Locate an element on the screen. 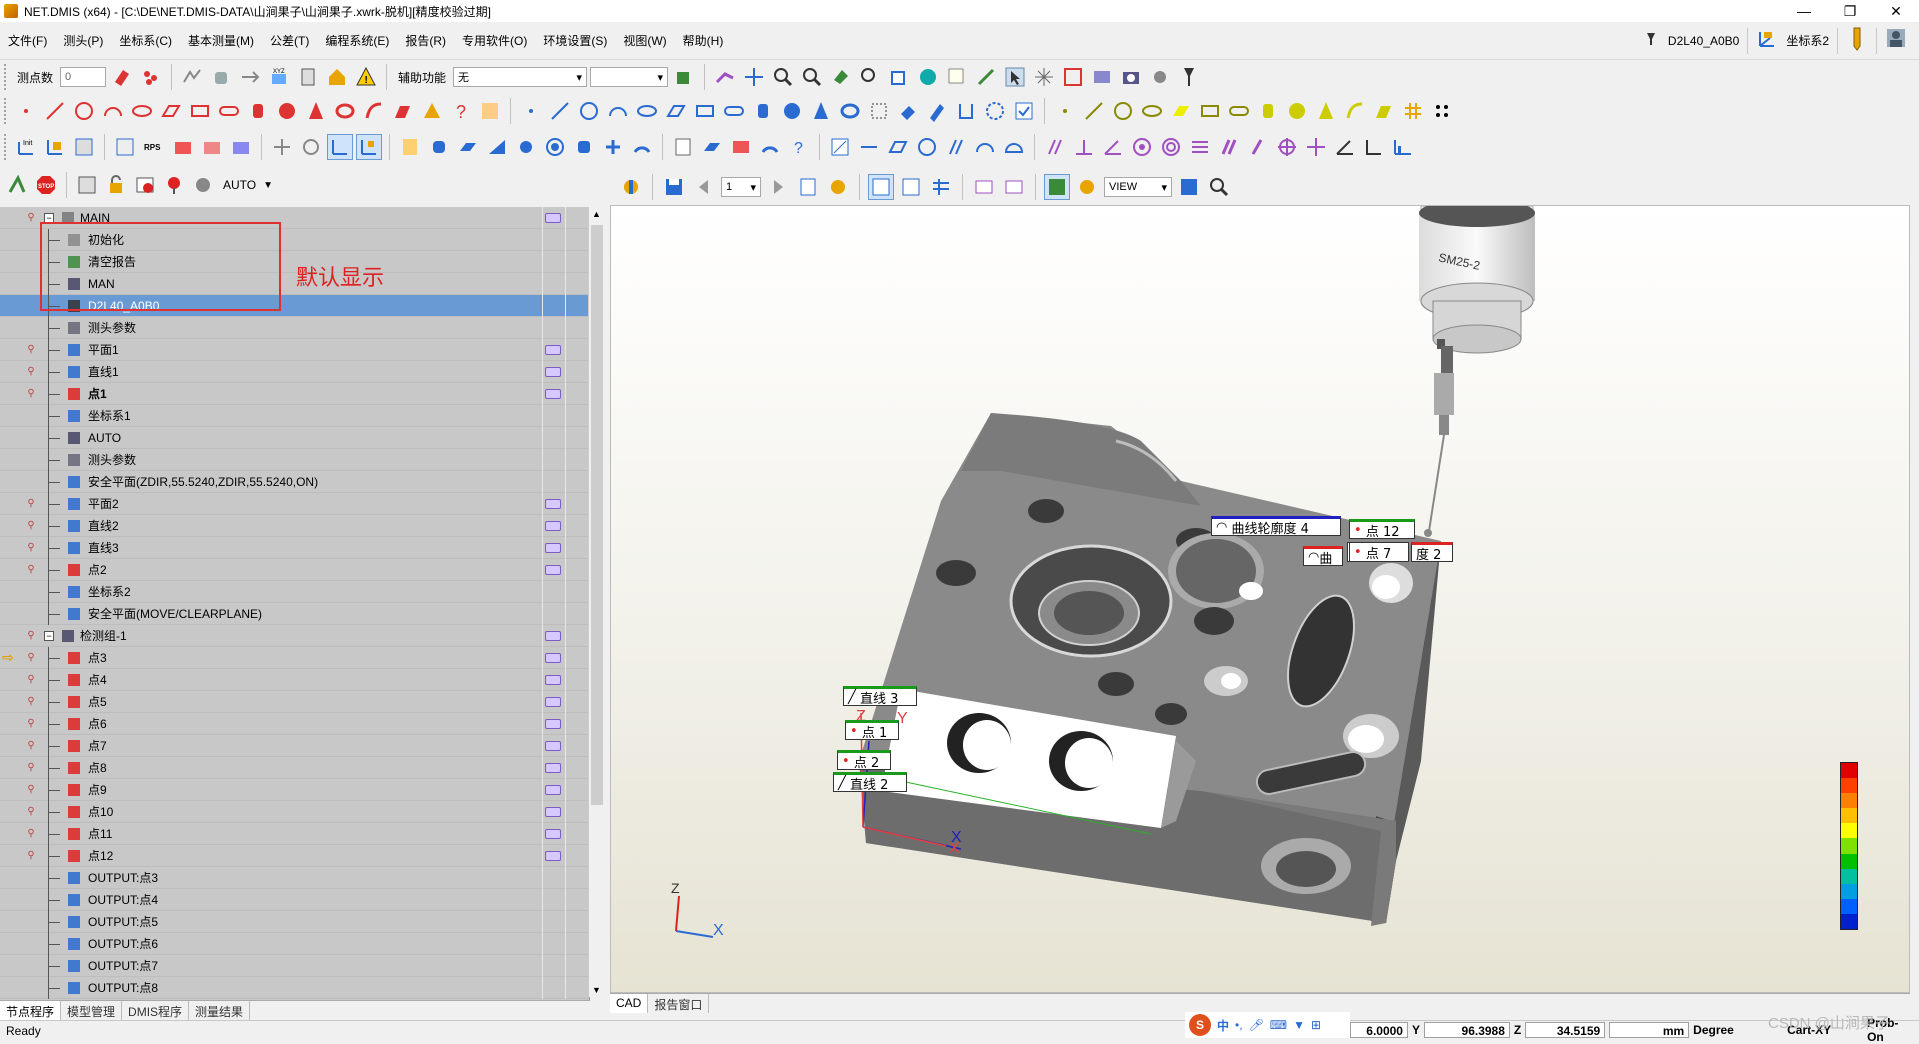 Image resolution: width=1919 pixels, height=1044 pixels. cursor-icon is located at coordinates (1015, 77).